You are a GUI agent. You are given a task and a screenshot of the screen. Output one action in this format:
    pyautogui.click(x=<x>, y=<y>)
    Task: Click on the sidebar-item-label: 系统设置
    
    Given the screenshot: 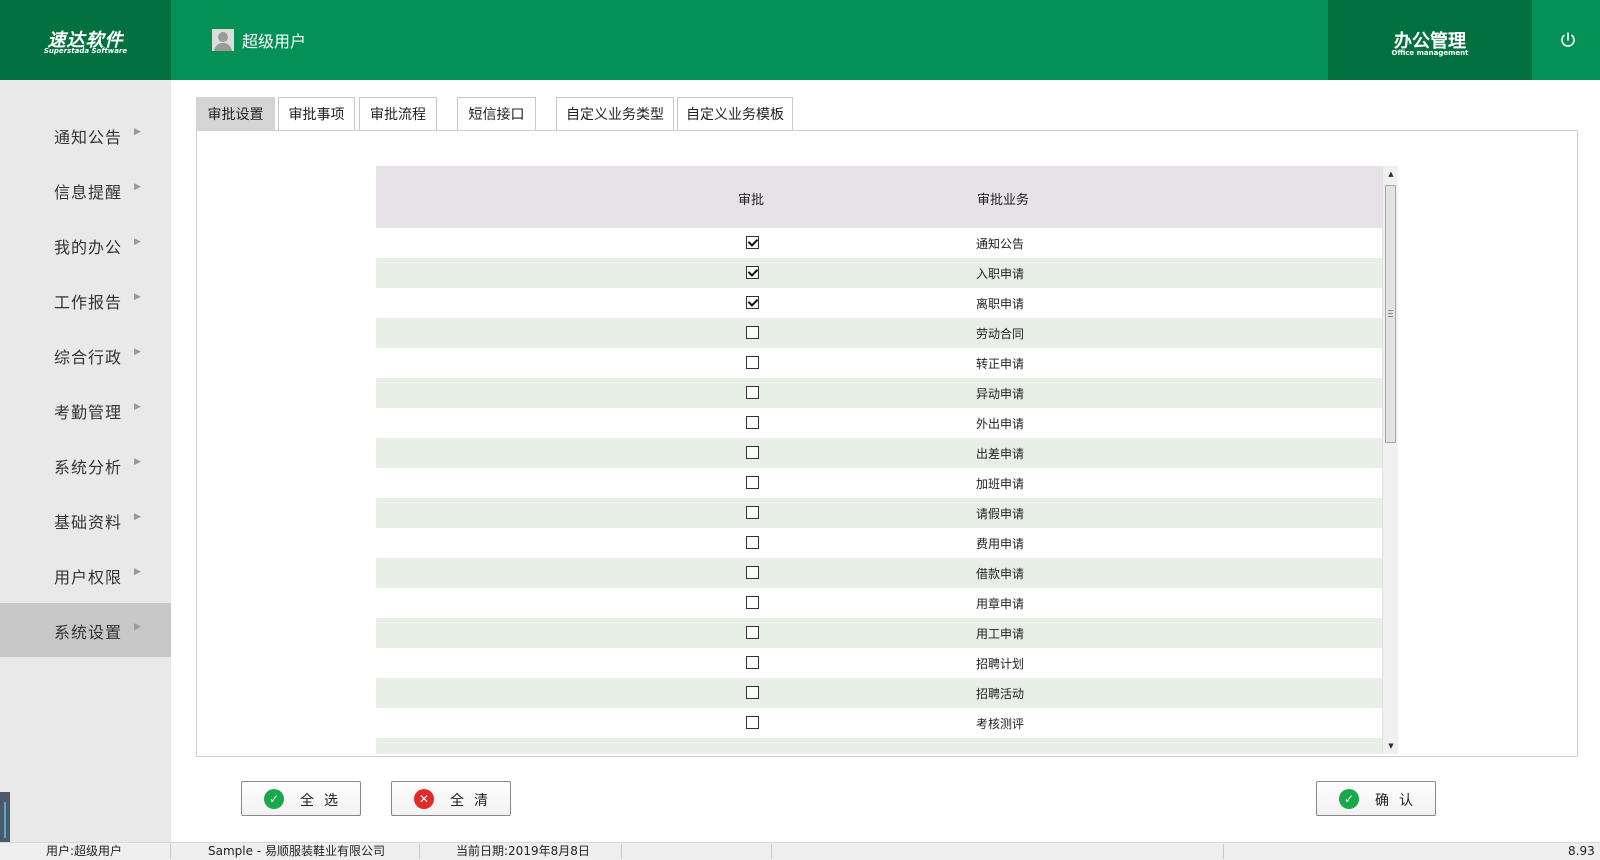 What is the action you would take?
    pyautogui.click(x=88, y=632)
    